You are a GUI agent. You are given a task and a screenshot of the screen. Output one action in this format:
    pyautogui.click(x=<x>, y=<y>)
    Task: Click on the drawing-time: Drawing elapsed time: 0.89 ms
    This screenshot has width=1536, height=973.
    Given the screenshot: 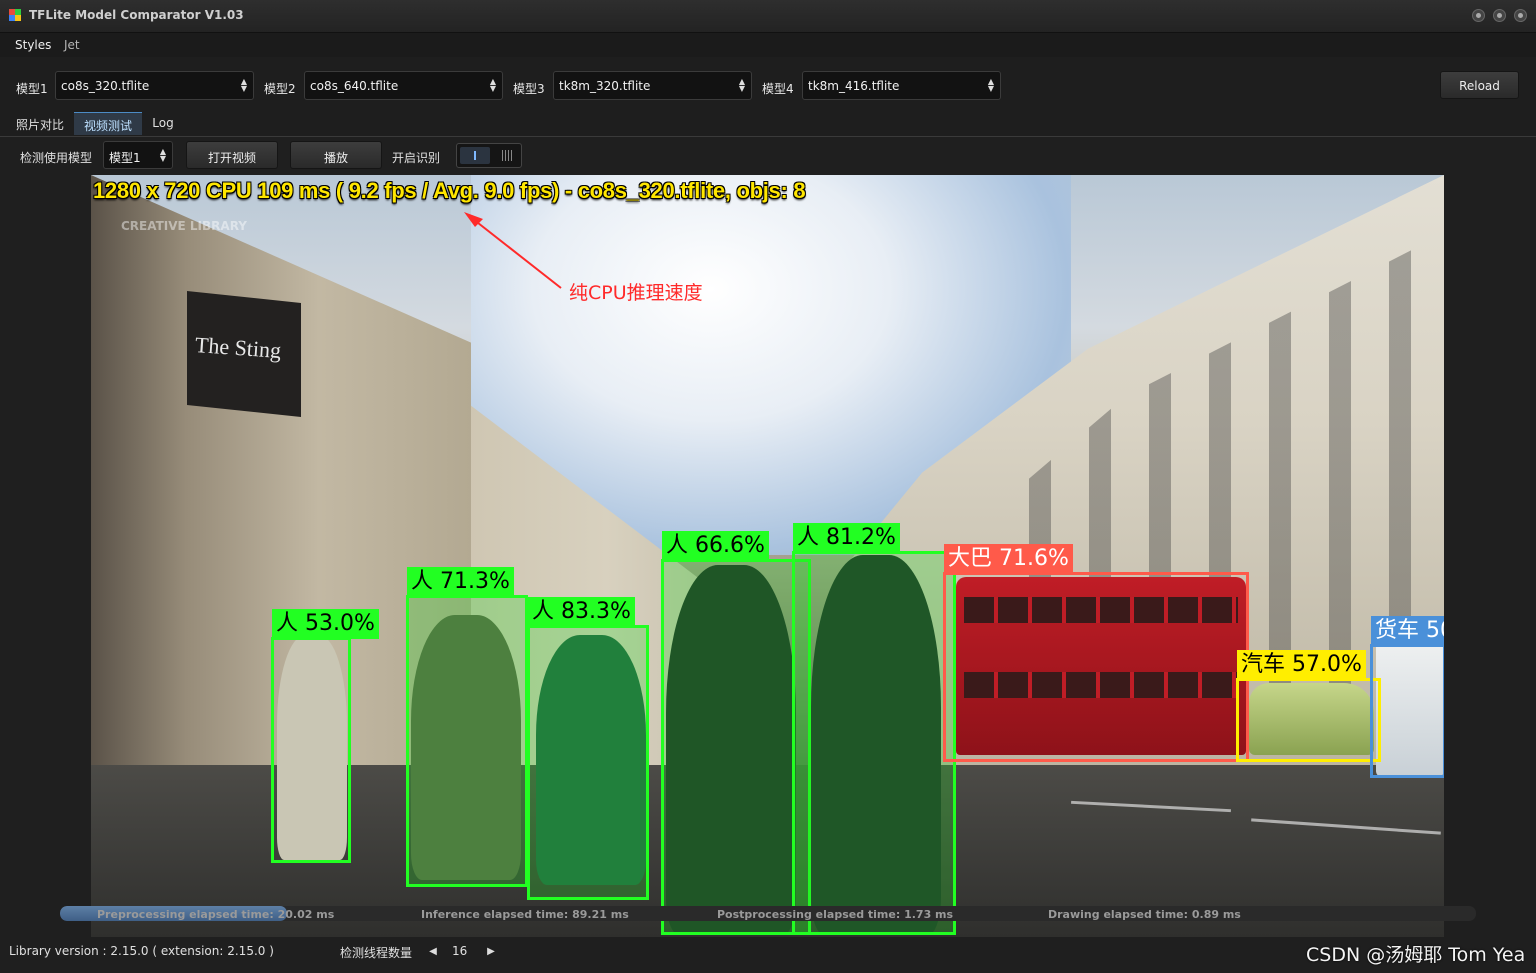 What is the action you would take?
    pyautogui.click(x=1144, y=914)
    